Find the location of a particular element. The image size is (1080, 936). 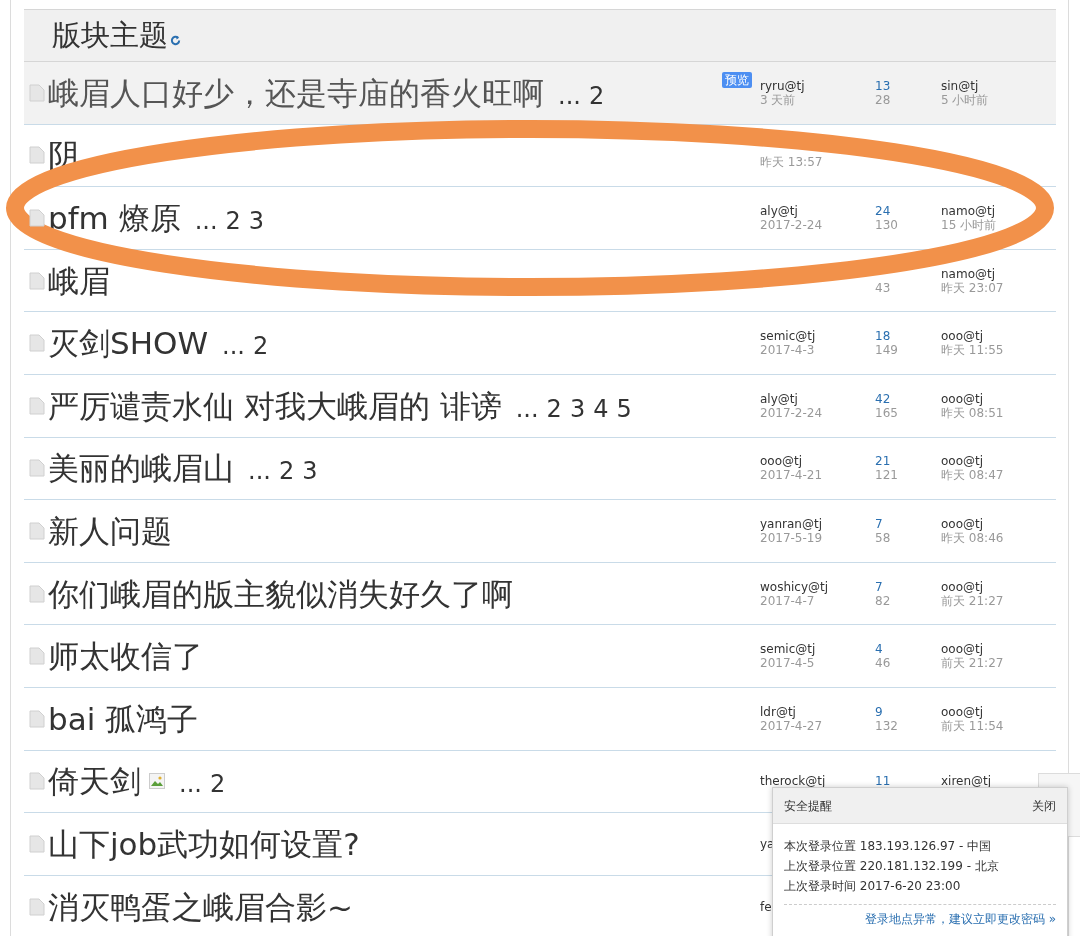

last-reply-time: 昨天 11:55 is located at coordinates (973, 350).